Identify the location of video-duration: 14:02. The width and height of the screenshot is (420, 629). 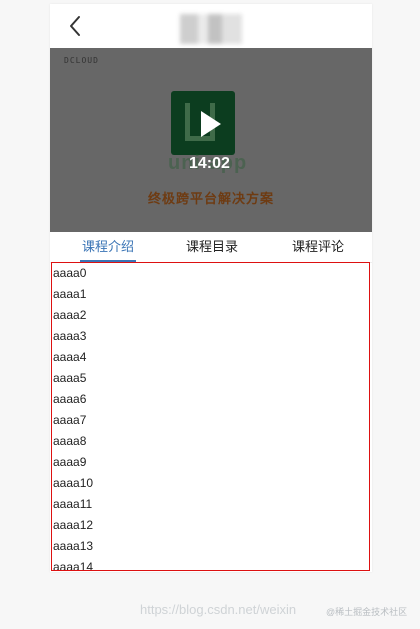
(209, 163).